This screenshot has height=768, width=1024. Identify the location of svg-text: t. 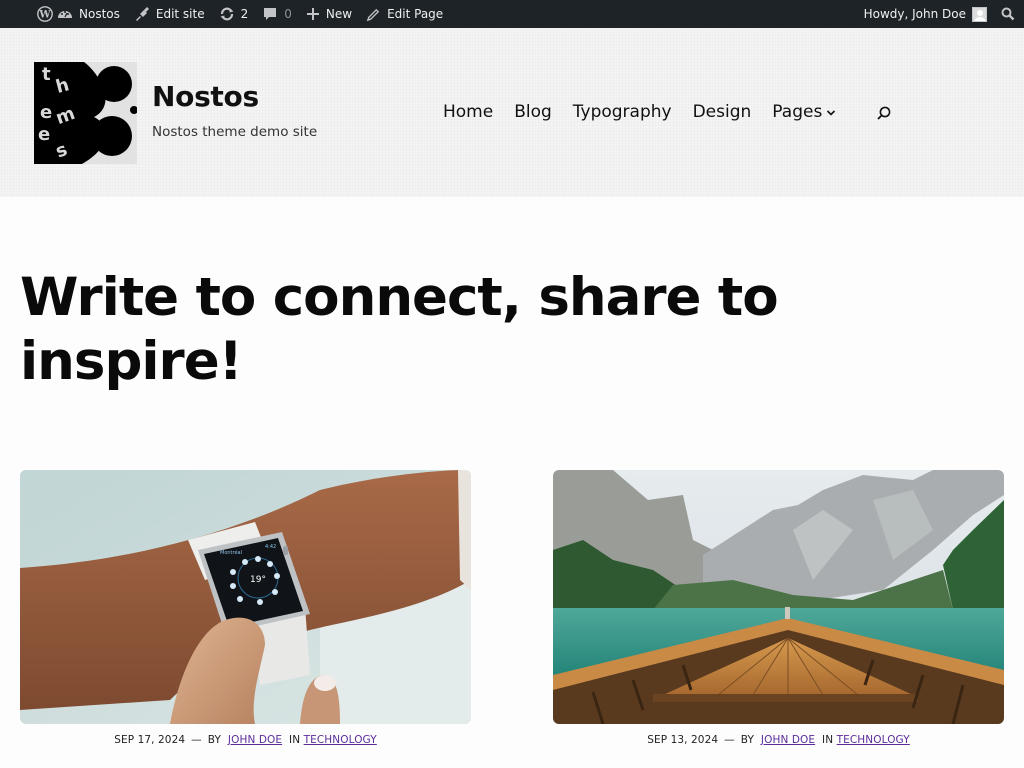
(46, 74).